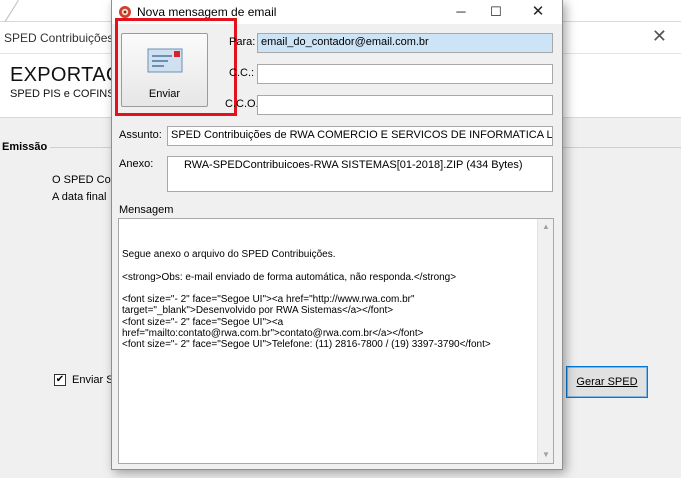  I want to click on generate-sped-label: Gerar SPED, so click(607, 382).